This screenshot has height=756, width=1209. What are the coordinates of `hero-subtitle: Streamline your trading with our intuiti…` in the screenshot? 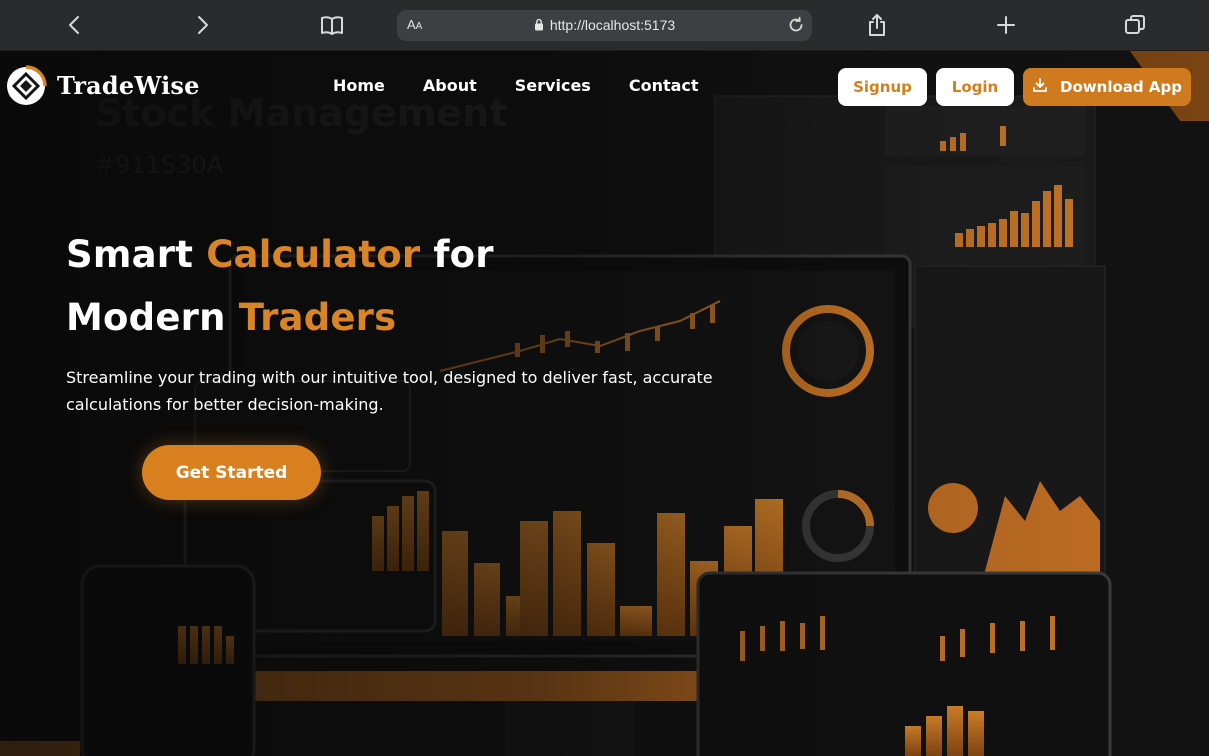 It's located at (389, 391).